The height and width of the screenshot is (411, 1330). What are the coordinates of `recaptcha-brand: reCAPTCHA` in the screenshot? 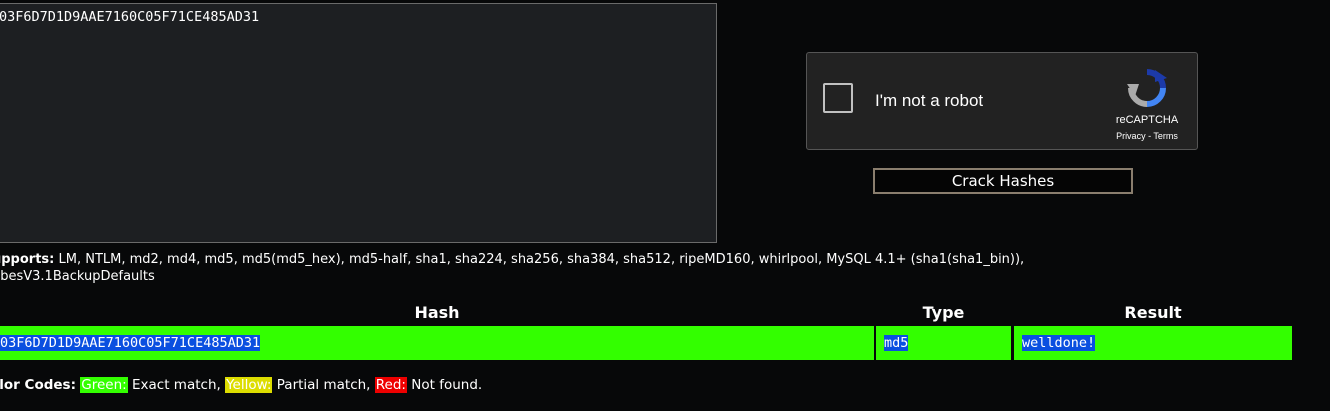 It's located at (1147, 120).